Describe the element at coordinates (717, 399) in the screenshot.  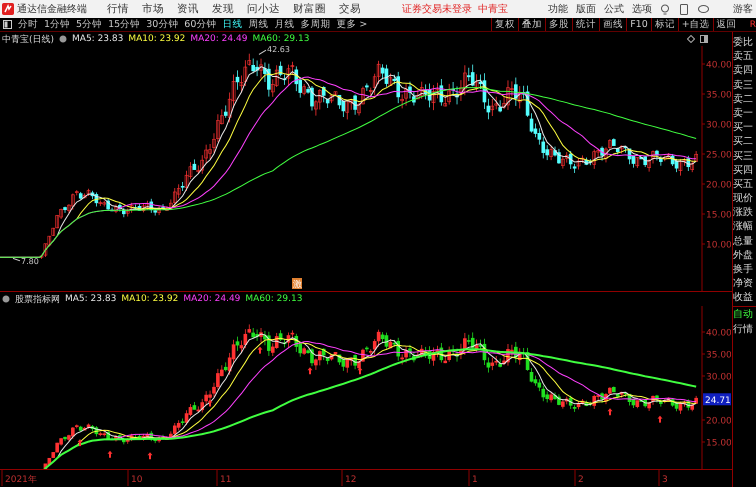
I see `current-price-label: 24.71` at that location.